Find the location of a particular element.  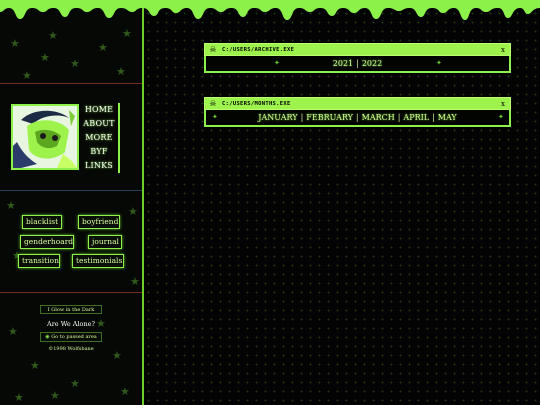

avatar-illustration is located at coordinates (45, 137).